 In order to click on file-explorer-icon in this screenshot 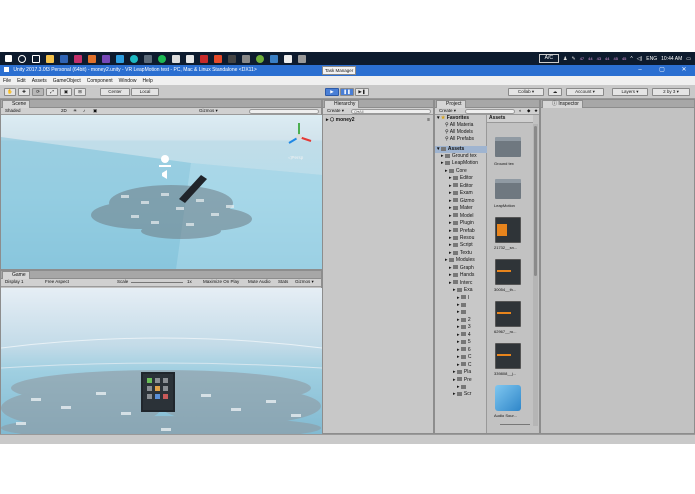, I will do `click(50, 58)`.